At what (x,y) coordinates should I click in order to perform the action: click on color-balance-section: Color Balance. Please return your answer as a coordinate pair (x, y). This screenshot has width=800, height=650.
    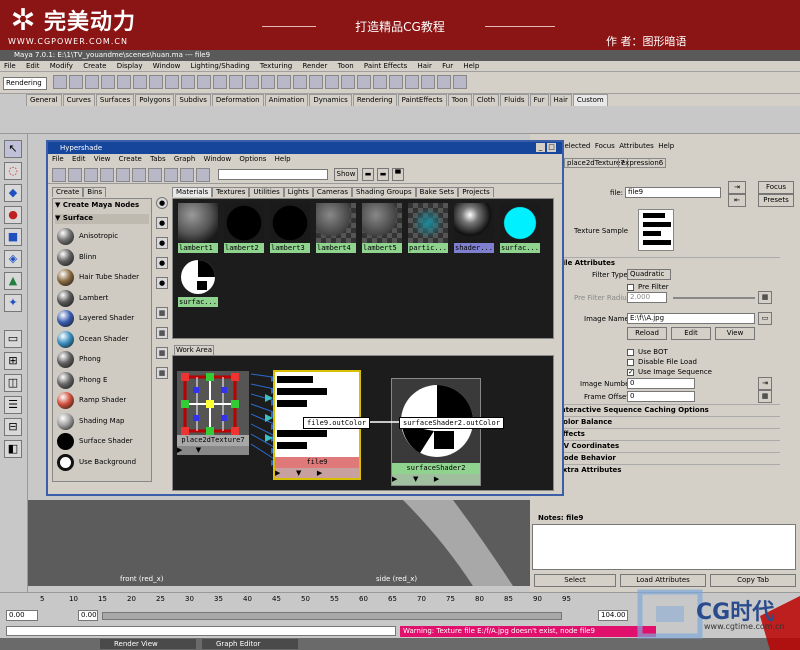
    Looking at the image, I should click on (655, 421).